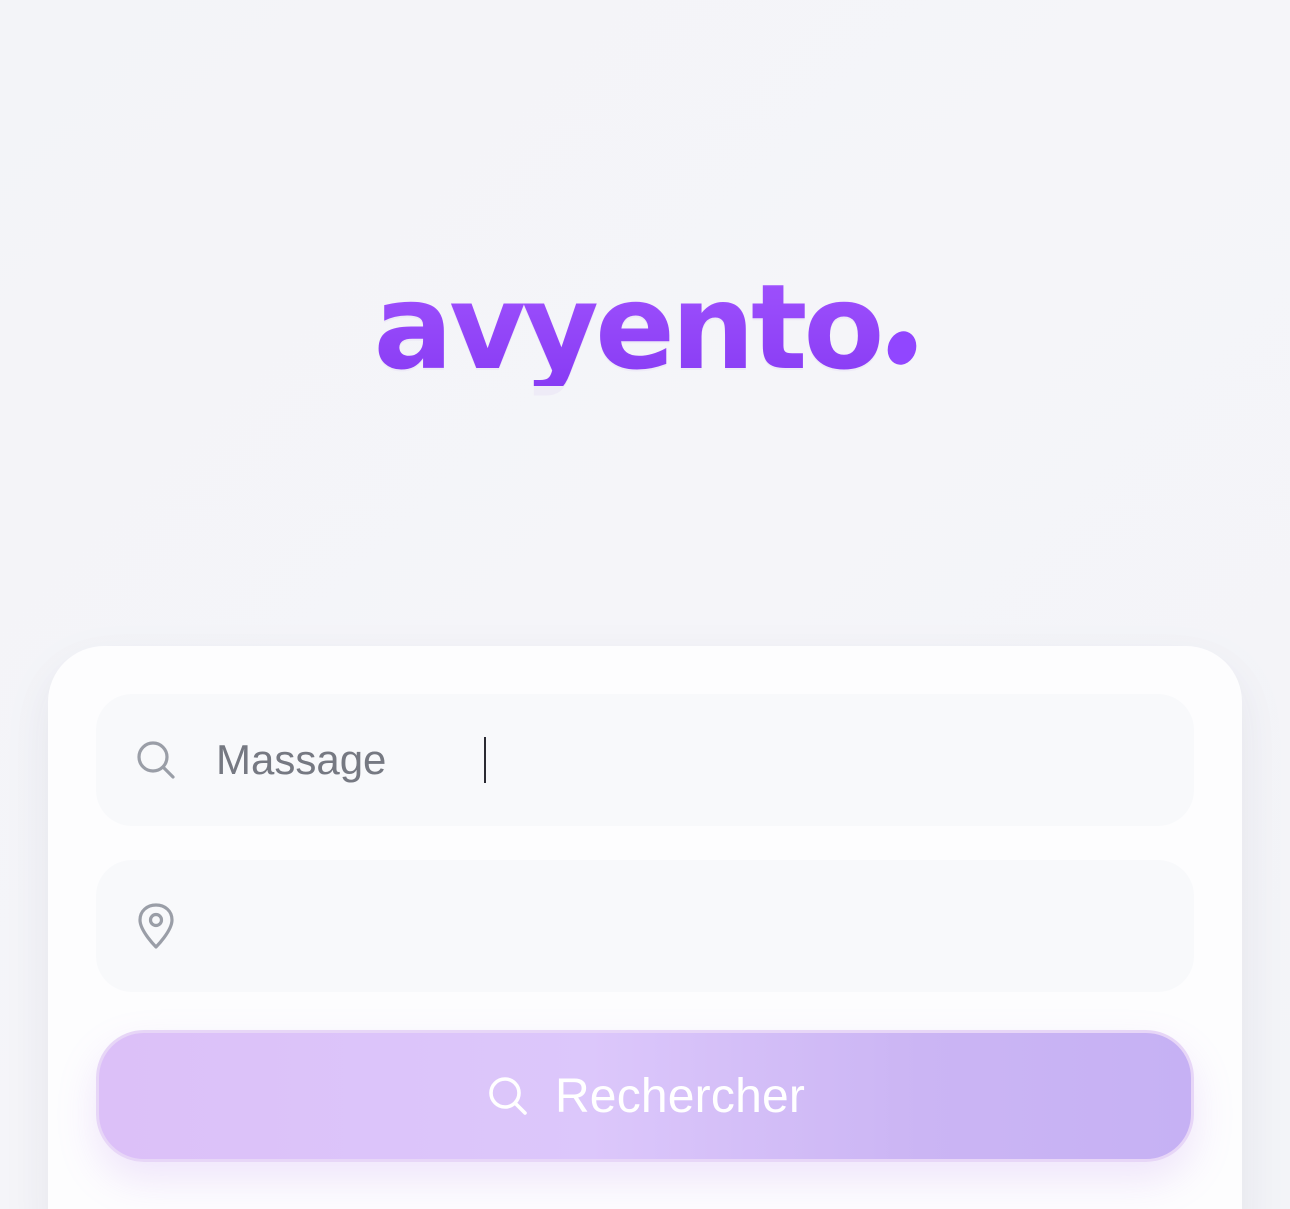 This screenshot has height=1209, width=1290. What do you see at coordinates (686, 926) in the screenshot?
I see `location-input` at bounding box center [686, 926].